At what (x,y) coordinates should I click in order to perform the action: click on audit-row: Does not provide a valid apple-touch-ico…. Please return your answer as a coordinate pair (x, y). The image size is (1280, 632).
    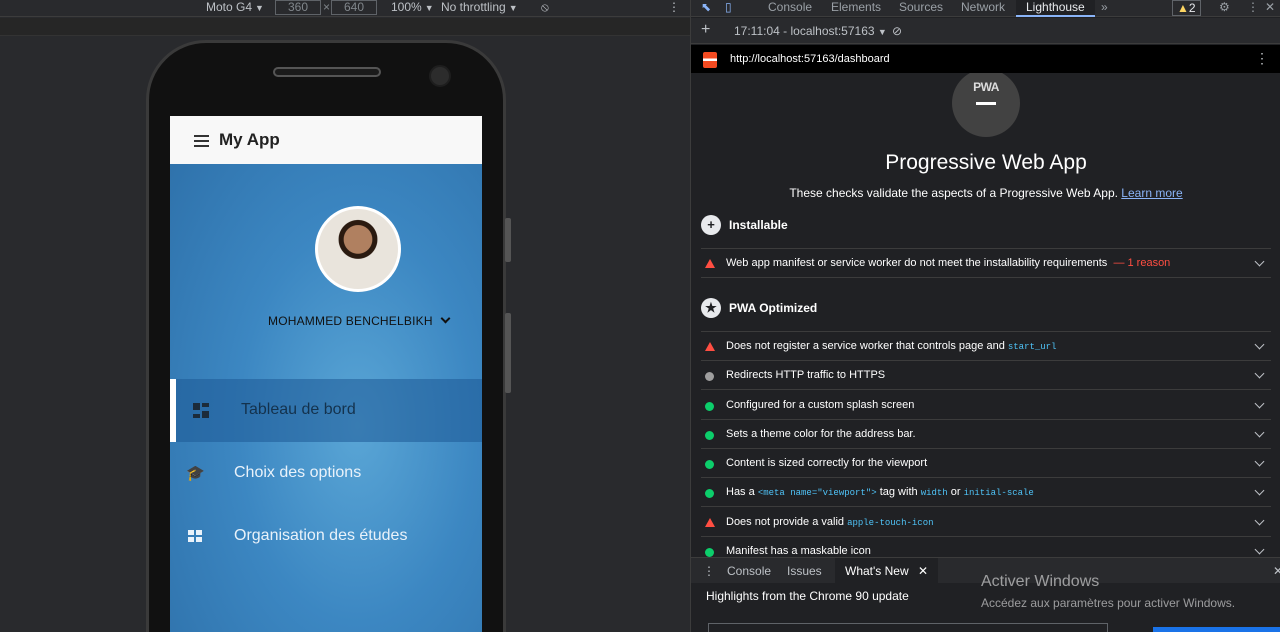
    Looking at the image, I should click on (986, 522).